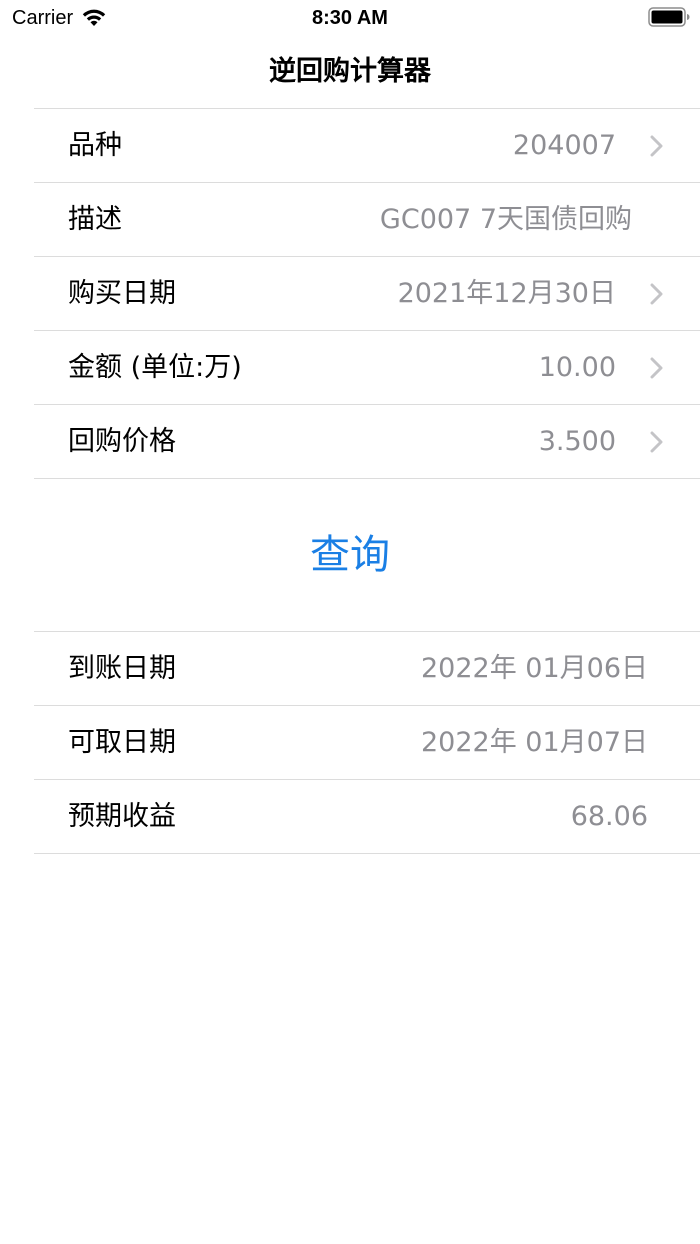 The image size is (700, 1244). Describe the element at coordinates (95, 145) in the screenshot. I see `row-label: 品种` at that location.